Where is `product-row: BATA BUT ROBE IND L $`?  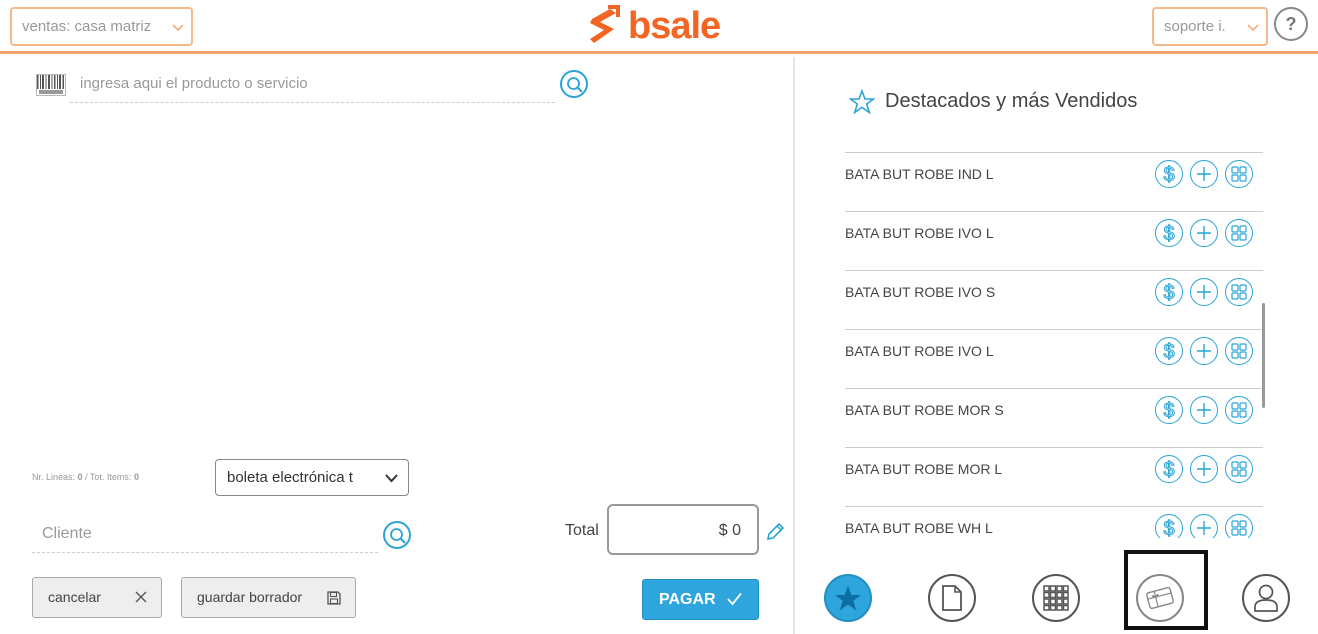 product-row: BATA BUT ROBE IND L $ is located at coordinates (1054, 181).